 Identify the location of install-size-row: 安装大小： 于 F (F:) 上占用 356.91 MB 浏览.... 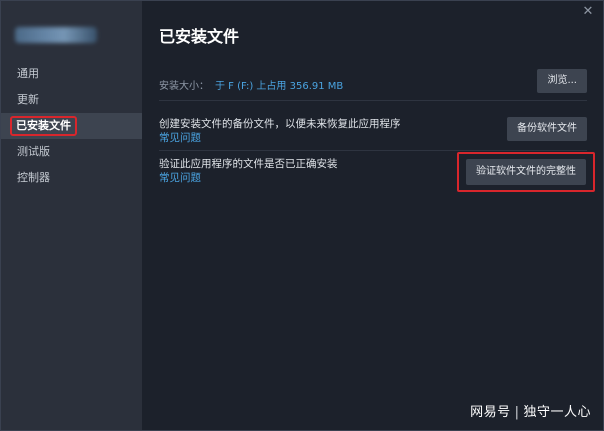
(373, 81).